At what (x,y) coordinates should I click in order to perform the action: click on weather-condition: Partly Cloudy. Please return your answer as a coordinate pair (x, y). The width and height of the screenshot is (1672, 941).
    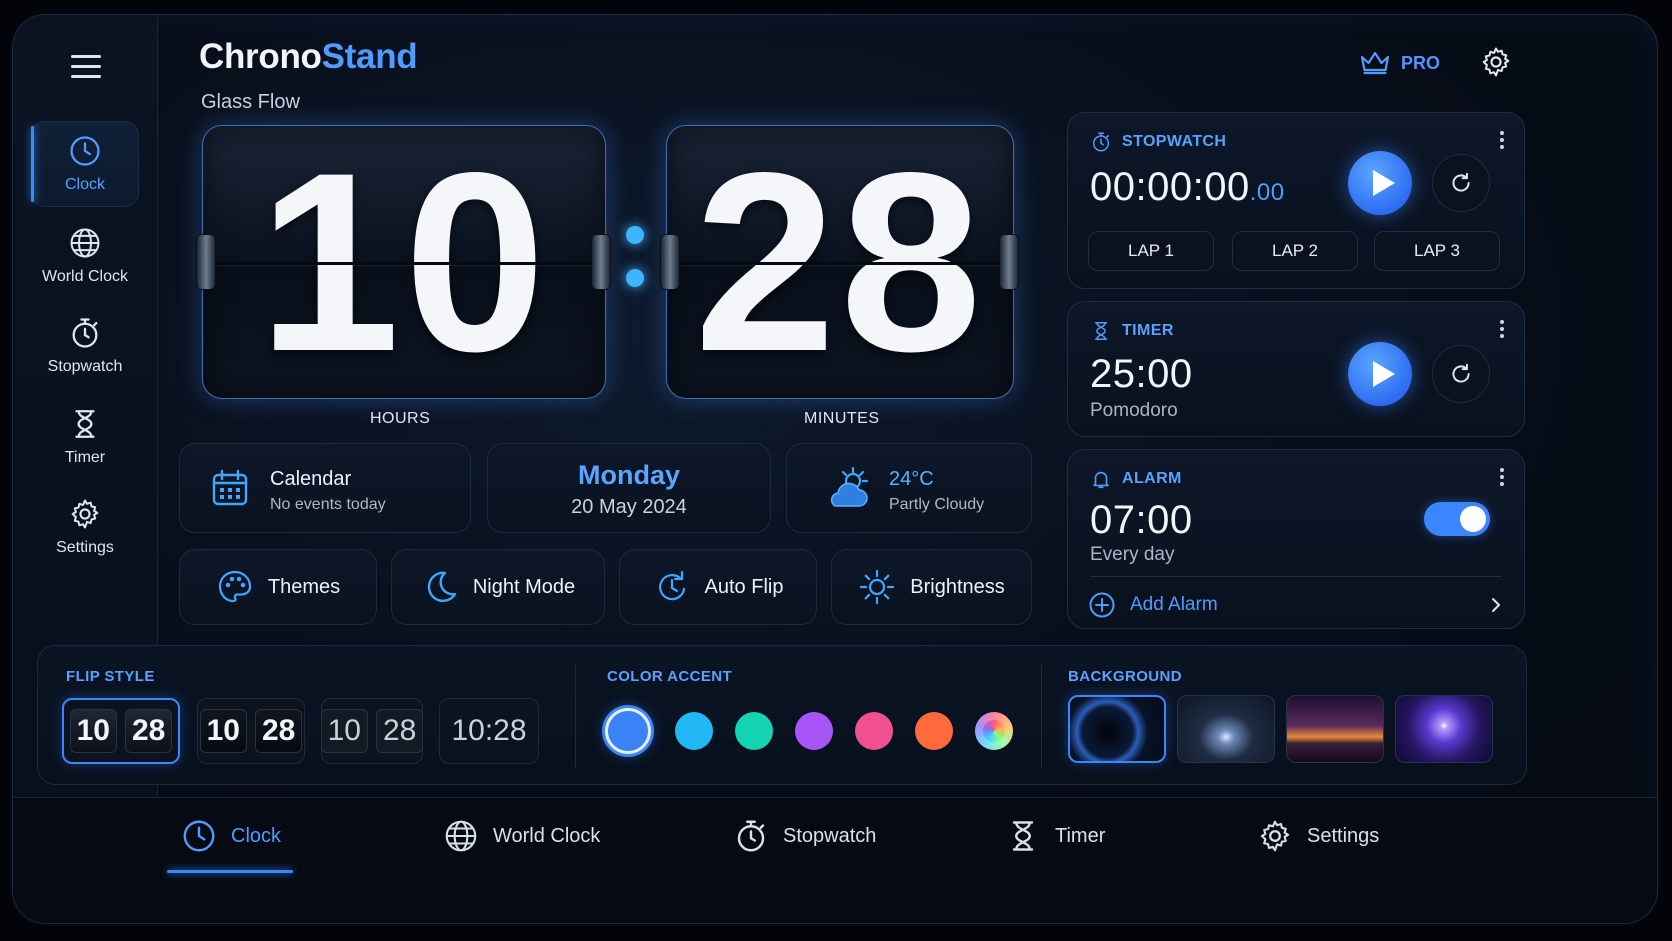
    Looking at the image, I should click on (937, 504).